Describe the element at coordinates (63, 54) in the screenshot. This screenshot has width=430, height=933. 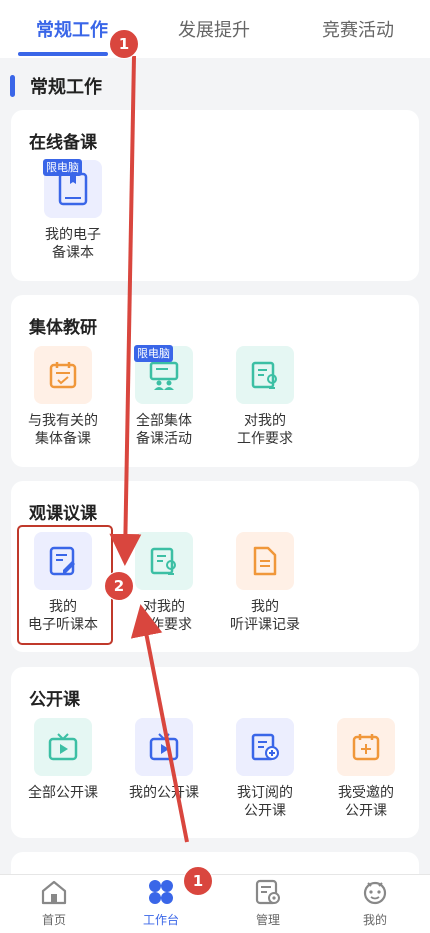
I see `active-tab-indicator` at that location.